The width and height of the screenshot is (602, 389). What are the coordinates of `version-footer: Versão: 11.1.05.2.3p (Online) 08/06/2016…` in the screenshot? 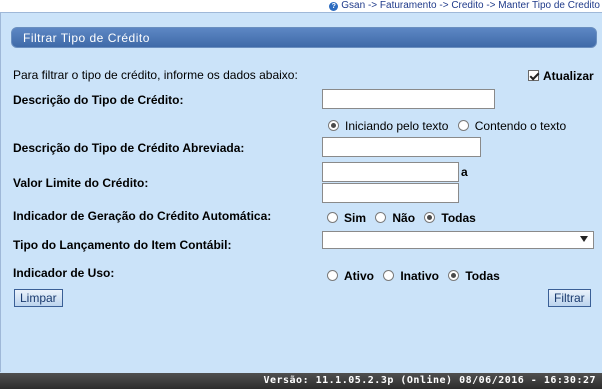 It's located at (301, 381).